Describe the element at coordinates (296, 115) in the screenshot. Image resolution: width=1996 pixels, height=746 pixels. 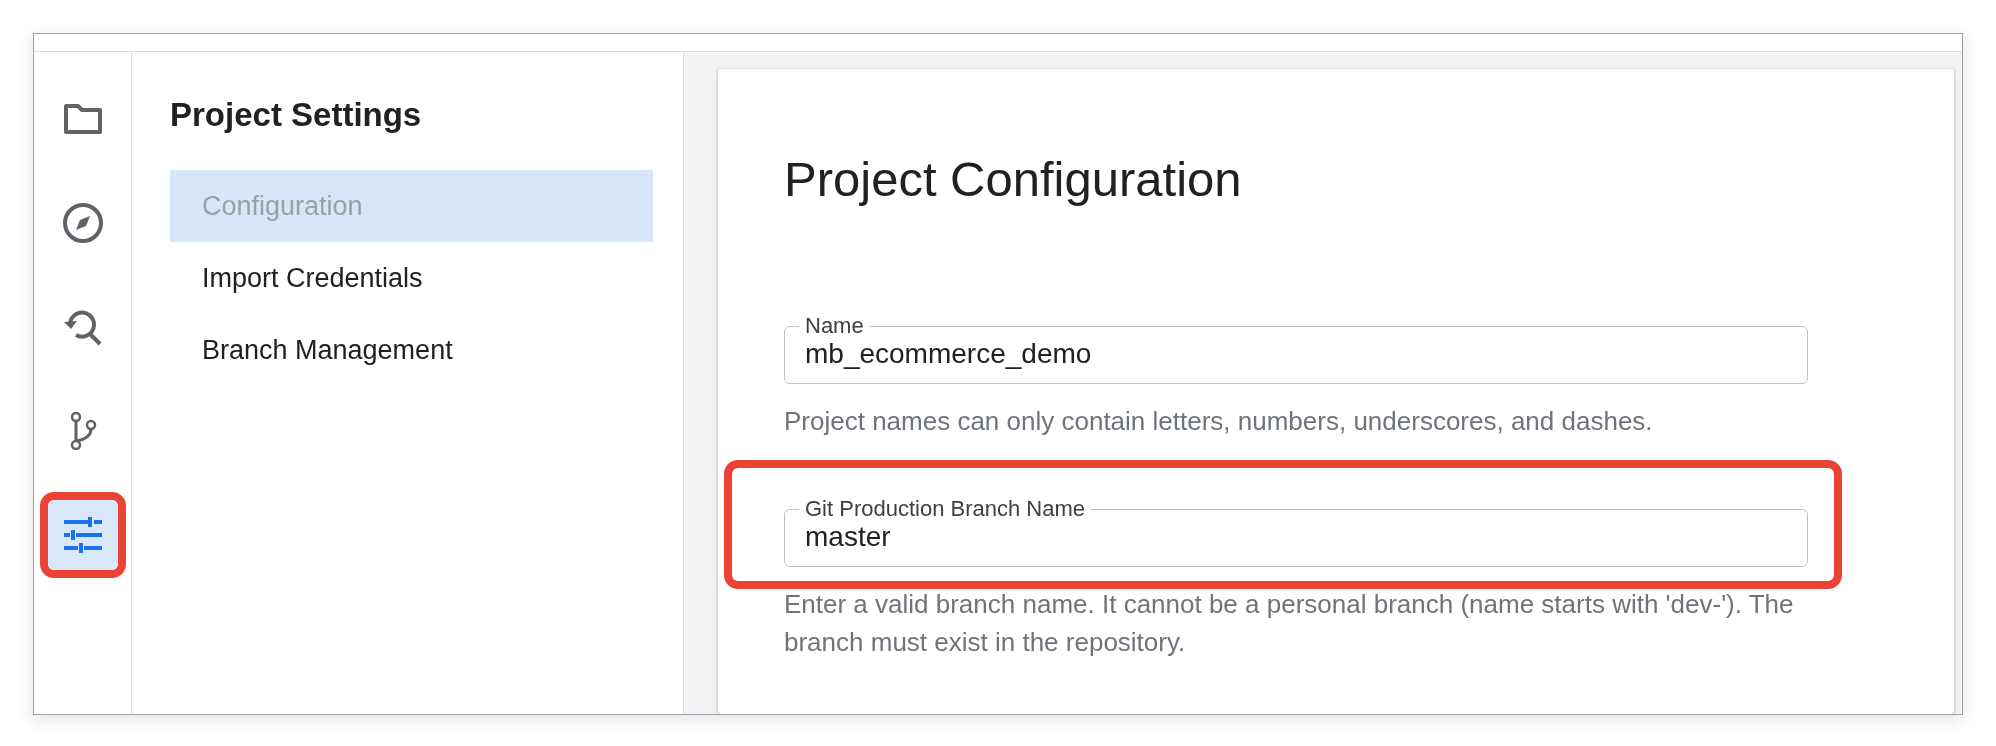
I see `sidebar-title: Project Settings` at that location.